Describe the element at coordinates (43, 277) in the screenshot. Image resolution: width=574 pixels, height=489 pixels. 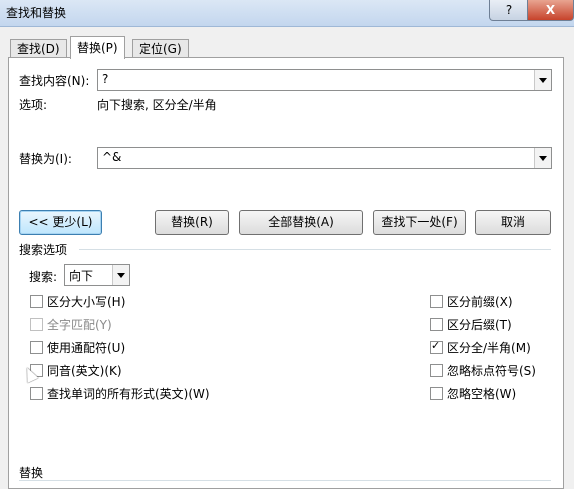
I see `direction-label: 搜索:` at that location.